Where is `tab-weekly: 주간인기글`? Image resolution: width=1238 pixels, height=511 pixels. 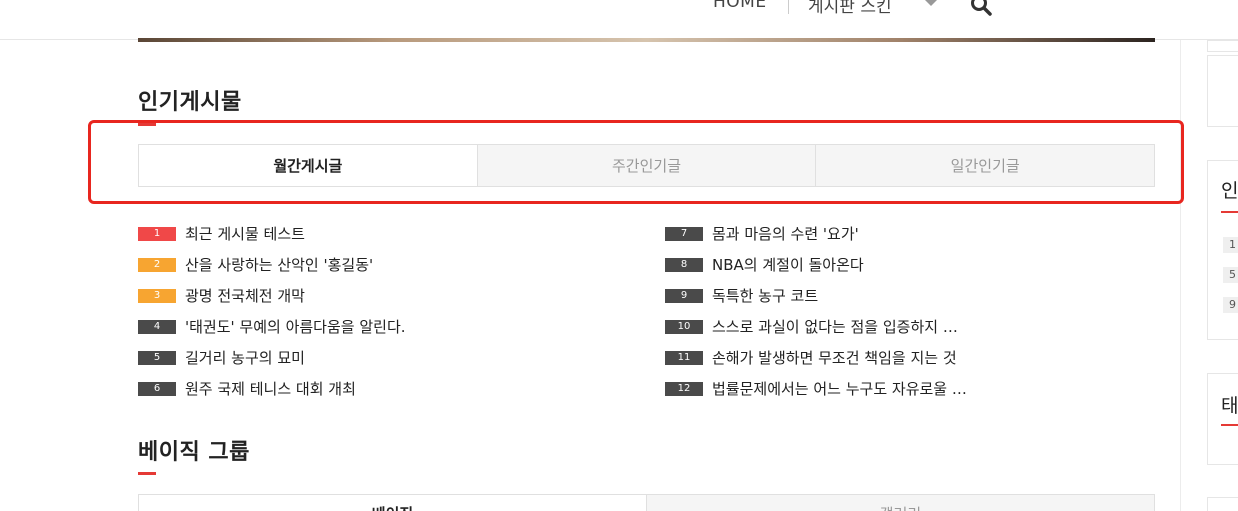
tab-weekly: 주간인기글 is located at coordinates (646, 165).